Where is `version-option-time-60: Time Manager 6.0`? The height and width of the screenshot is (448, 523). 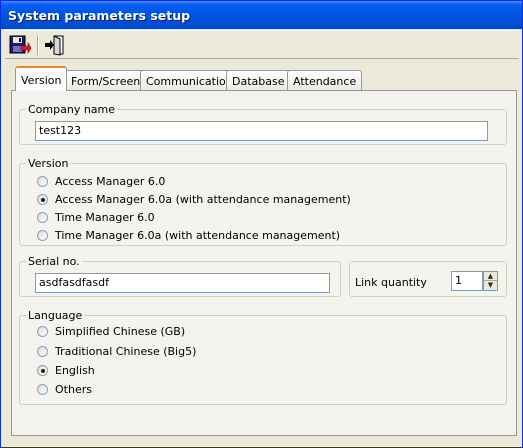 version-option-time-60: Time Manager 6.0 is located at coordinates (96, 217).